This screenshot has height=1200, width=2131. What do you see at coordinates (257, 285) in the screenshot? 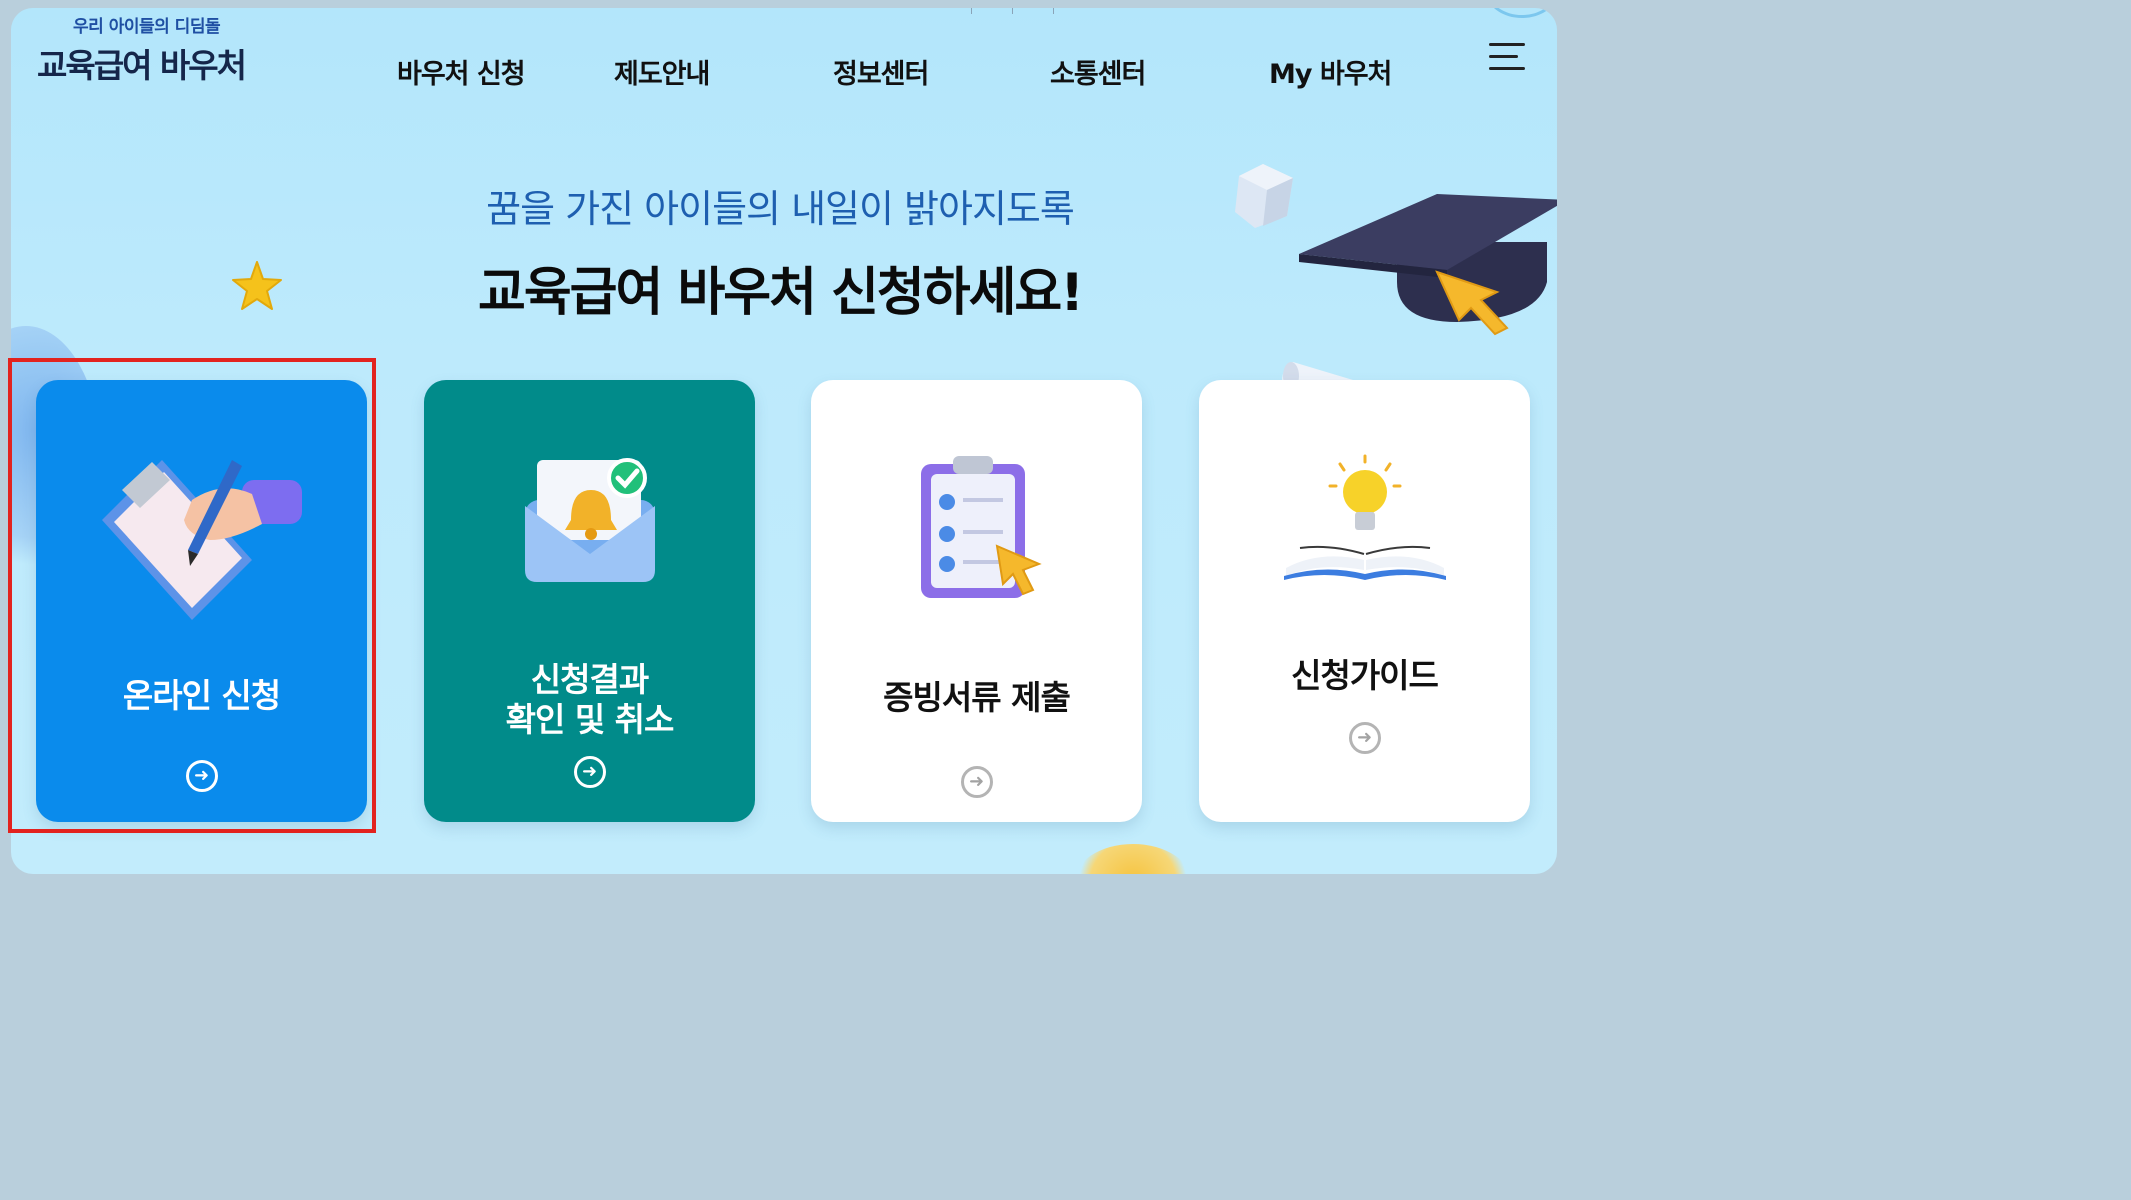
I see `star-icon` at bounding box center [257, 285].